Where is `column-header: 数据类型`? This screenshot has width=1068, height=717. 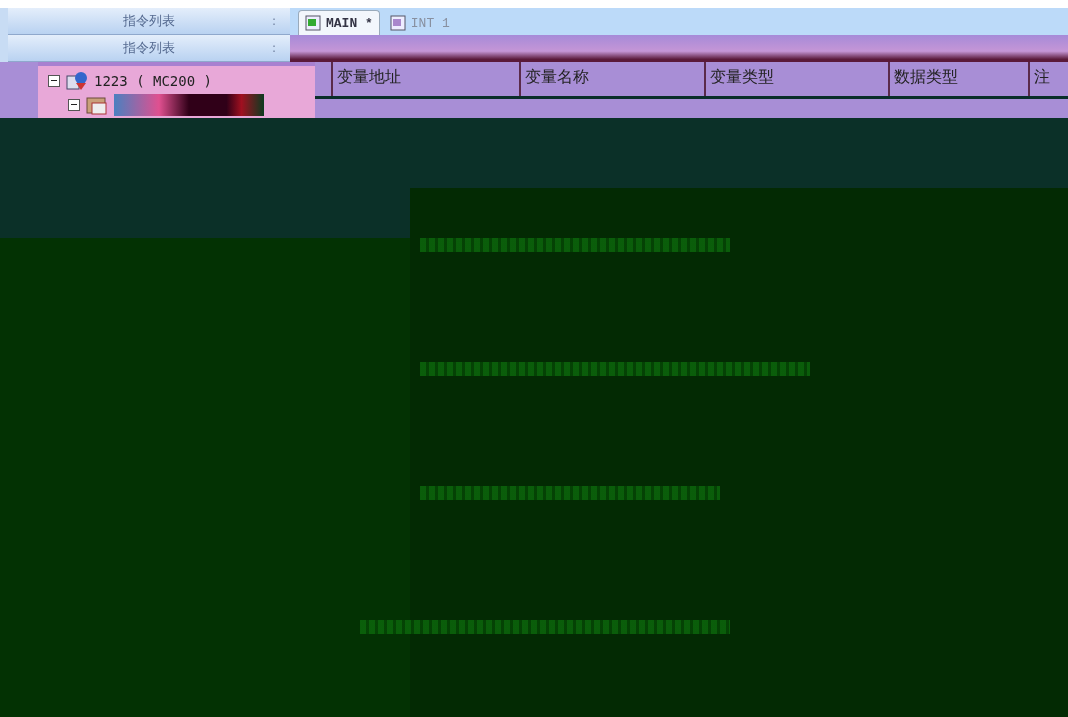
column-header: 数据类型 is located at coordinates (958, 79).